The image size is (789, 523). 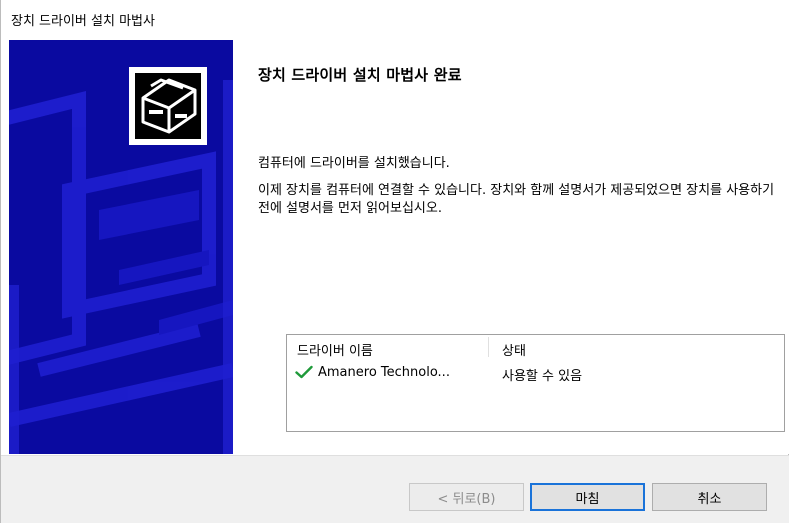 I want to click on cancel-button: 취소, so click(x=709, y=497).